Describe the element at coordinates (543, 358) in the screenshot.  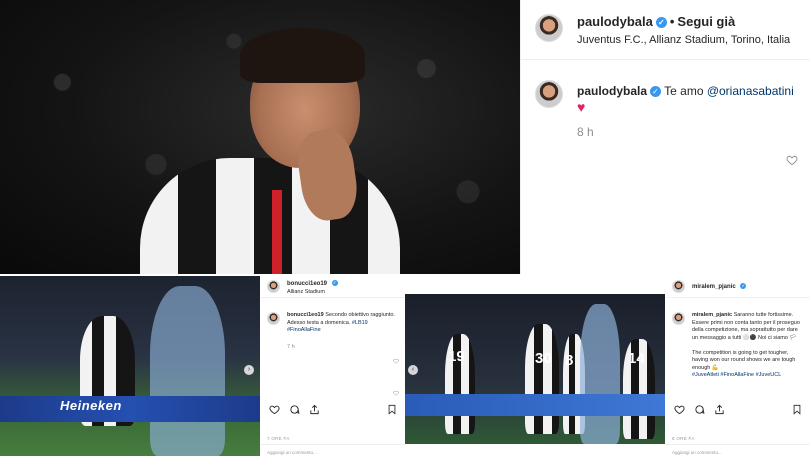
I see `jersey-number: 30` at that location.